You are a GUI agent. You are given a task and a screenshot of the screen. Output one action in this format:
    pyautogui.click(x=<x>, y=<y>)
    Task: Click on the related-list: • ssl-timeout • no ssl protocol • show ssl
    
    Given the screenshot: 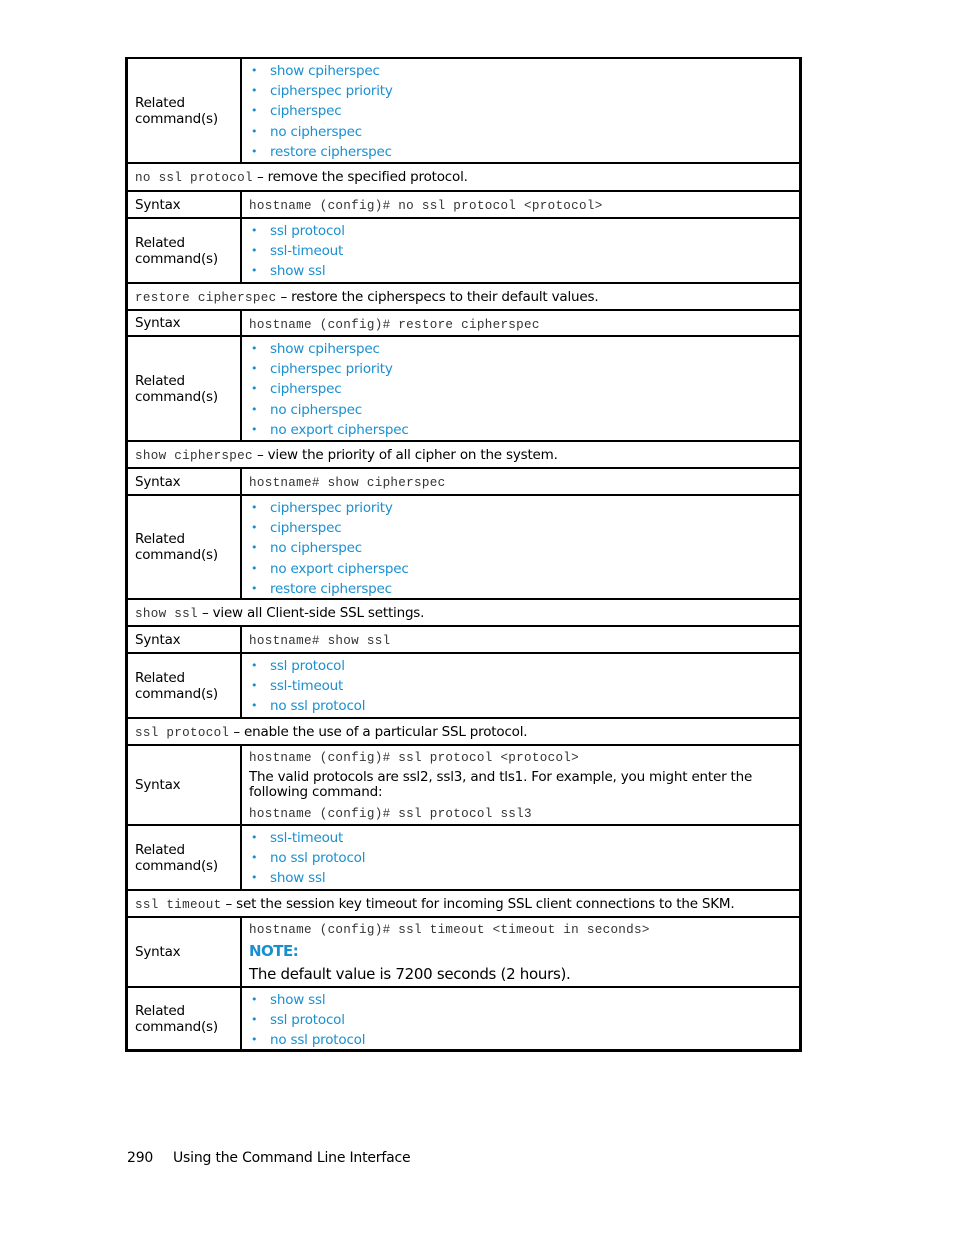 What is the action you would take?
    pyautogui.click(x=520, y=858)
    